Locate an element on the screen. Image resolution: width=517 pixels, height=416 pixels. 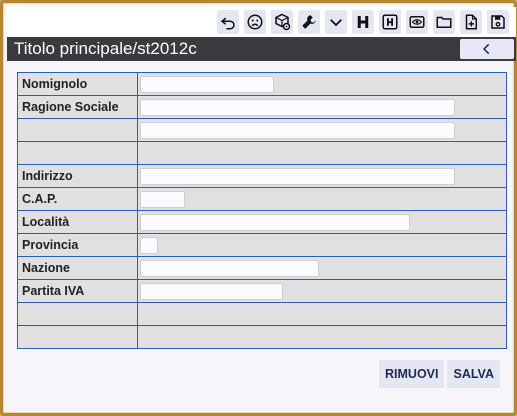
ragione-sociale-input is located at coordinates (297, 107).